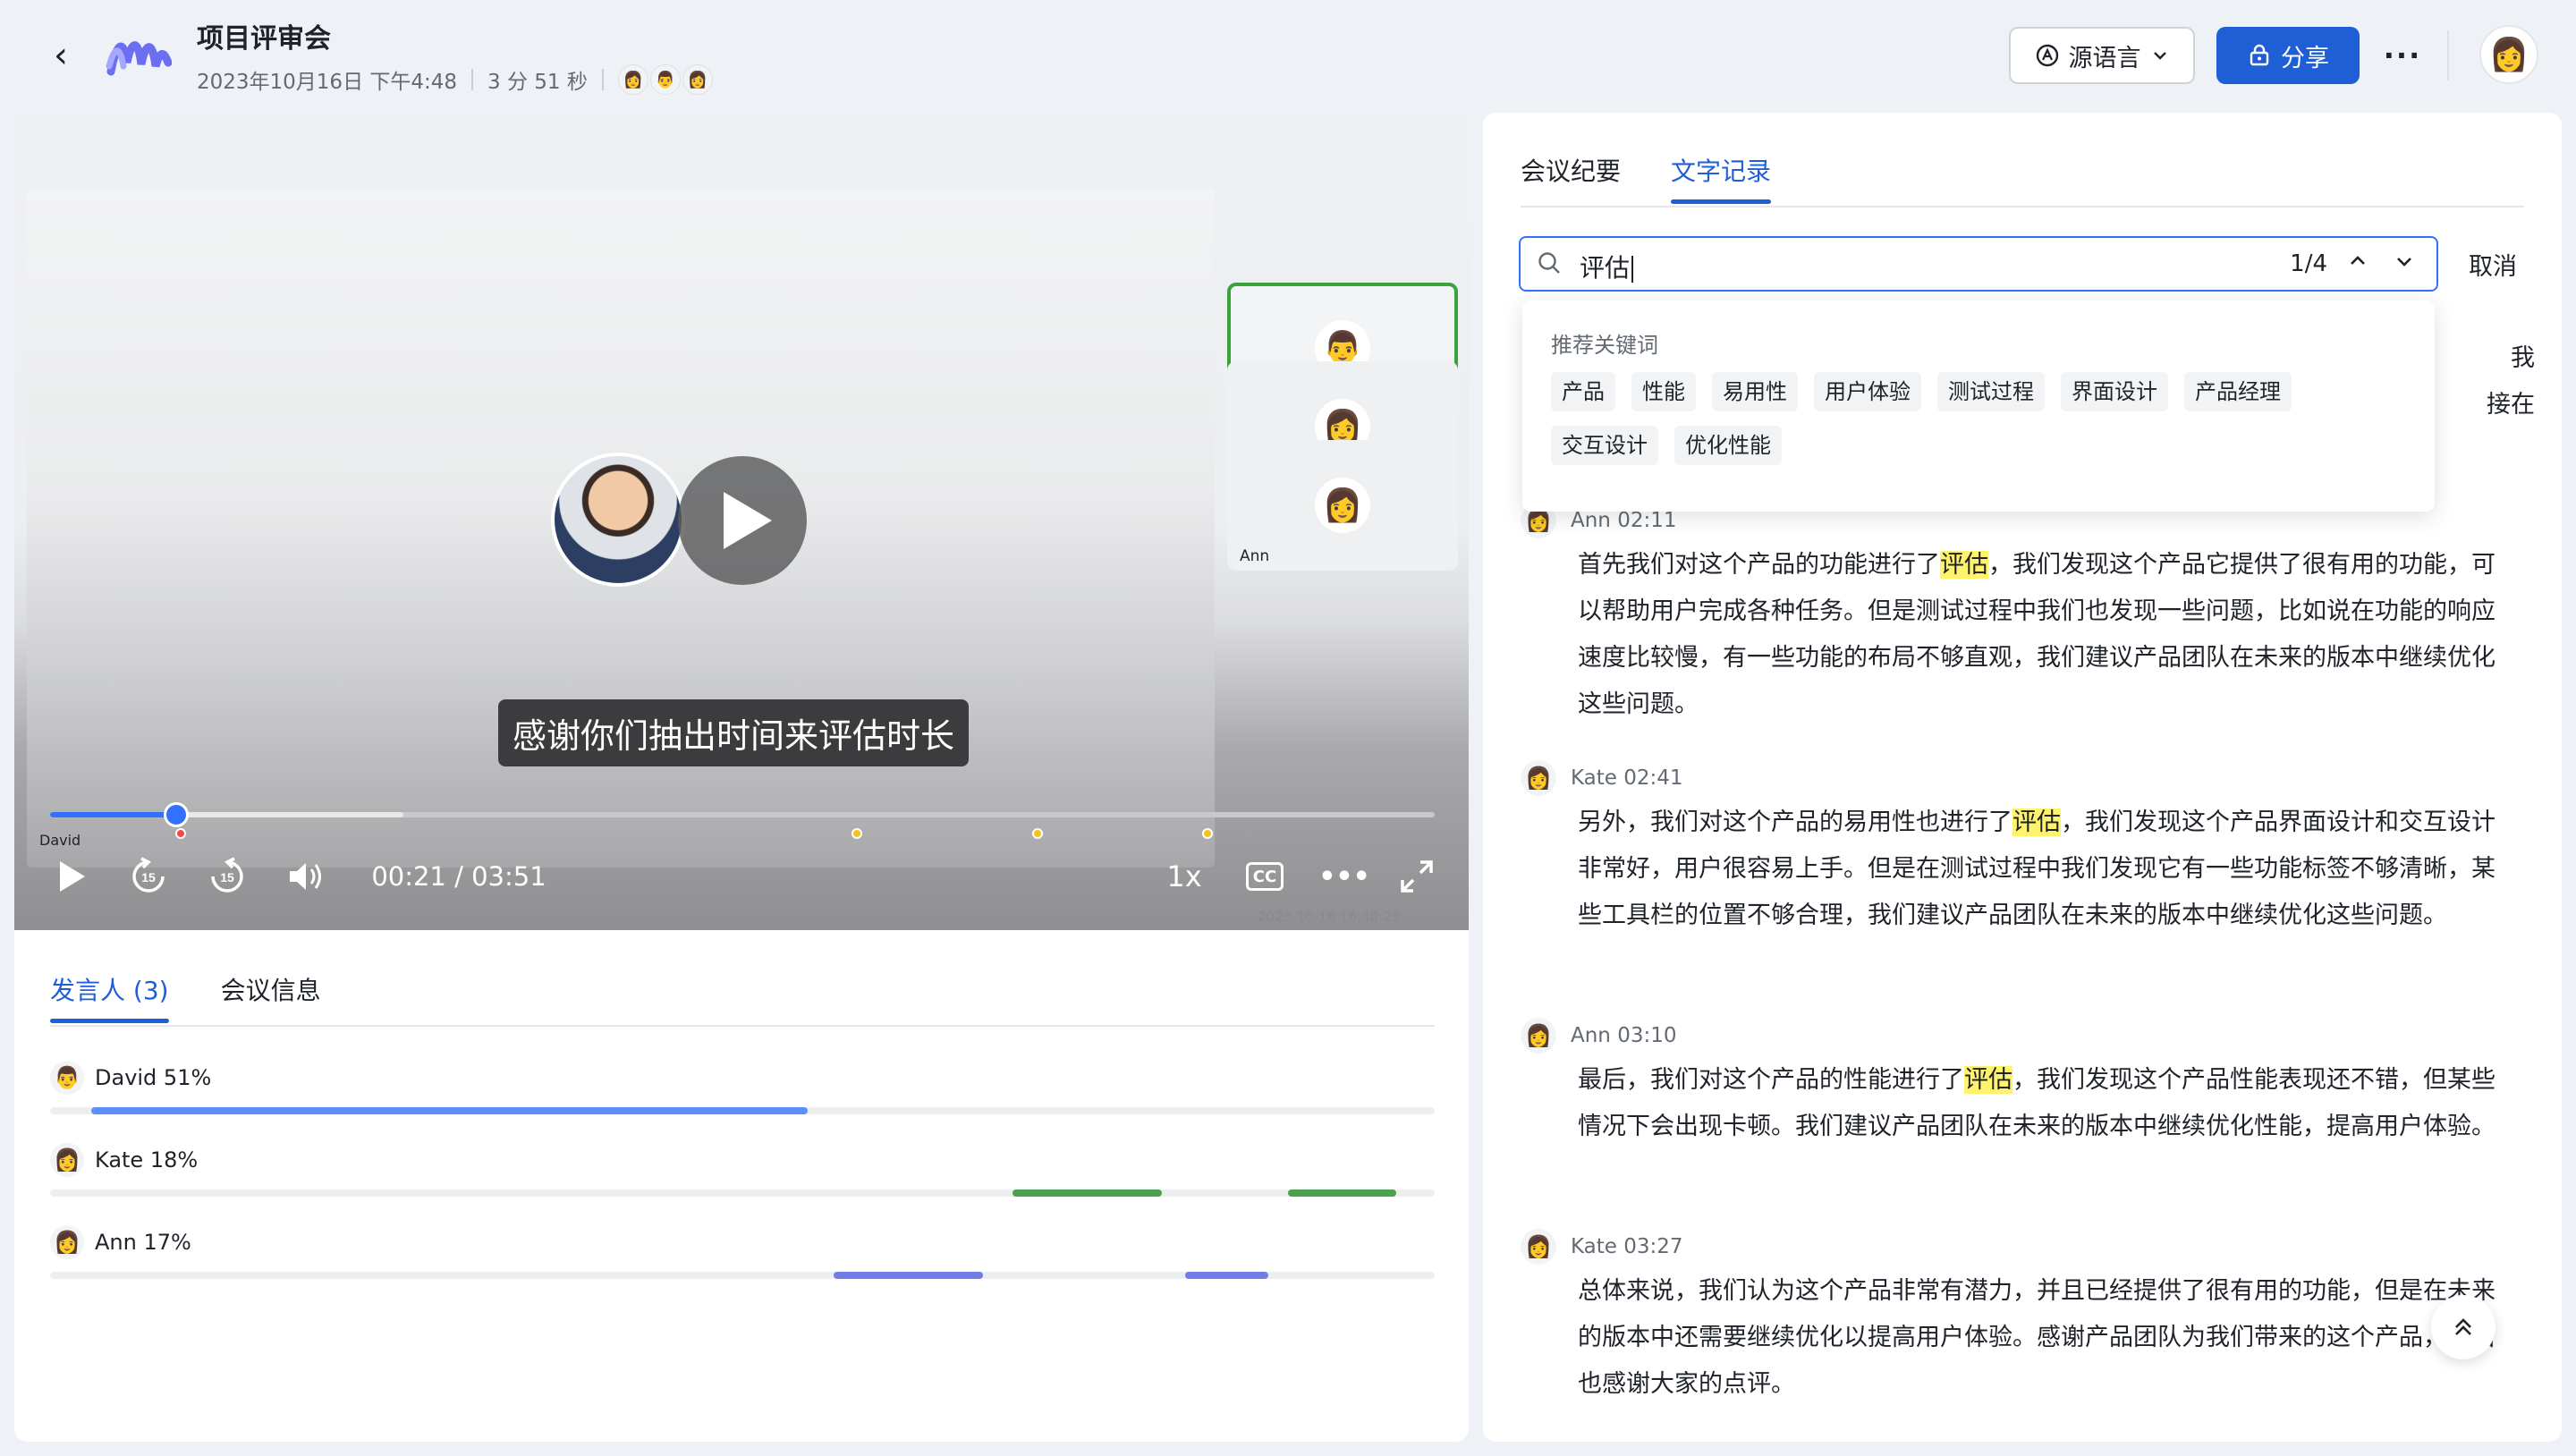 This screenshot has width=2576, height=1456. What do you see at coordinates (1867, 391) in the screenshot?
I see `keyword-chip: 用户体验` at bounding box center [1867, 391].